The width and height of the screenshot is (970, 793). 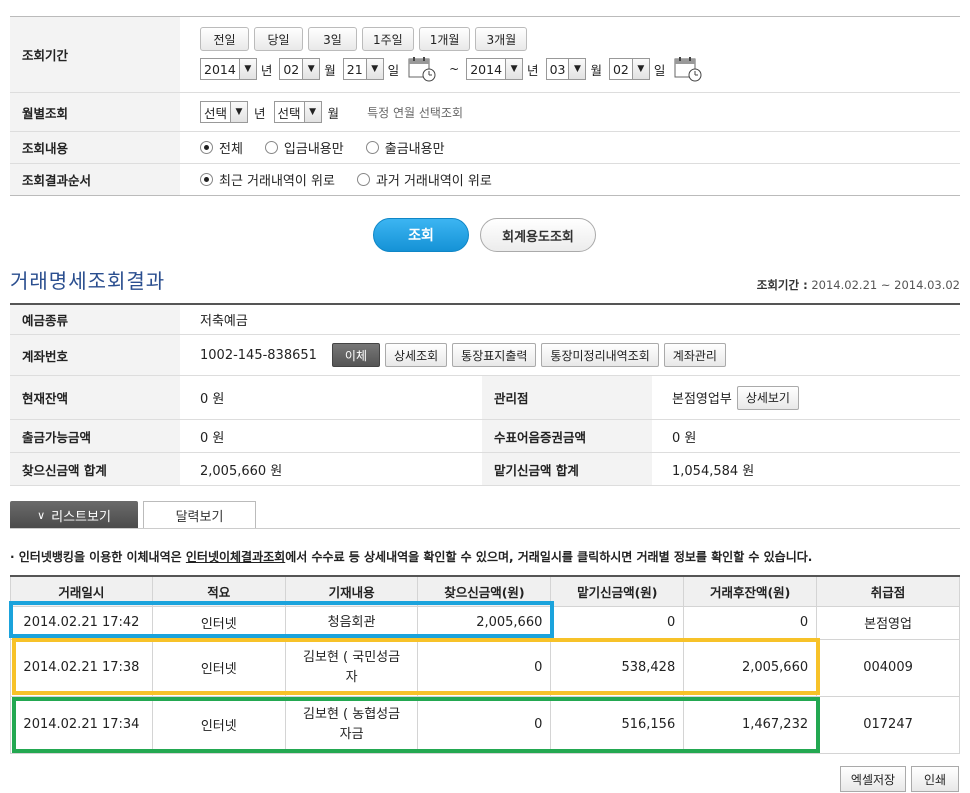 What do you see at coordinates (495, 69) in the screenshot?
I see `to-year-select: 2014 ▼` at bounding box center [495, 69].